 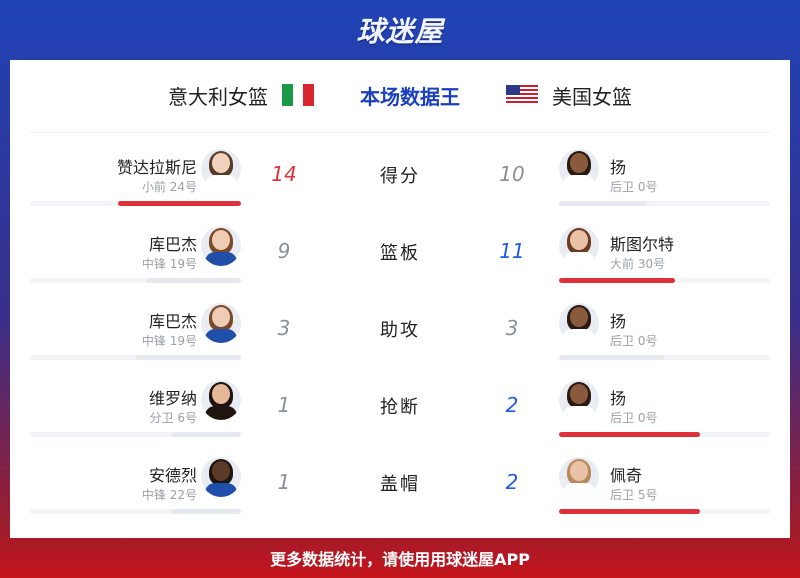 What do you see at coordinates (400, 268) in the screenshot?
I see `stat-row-rebounds: 库巴杰 中锋 19号 9 篮板 11 斯图尔特 大前 30号` at bounding box center [400, 268].